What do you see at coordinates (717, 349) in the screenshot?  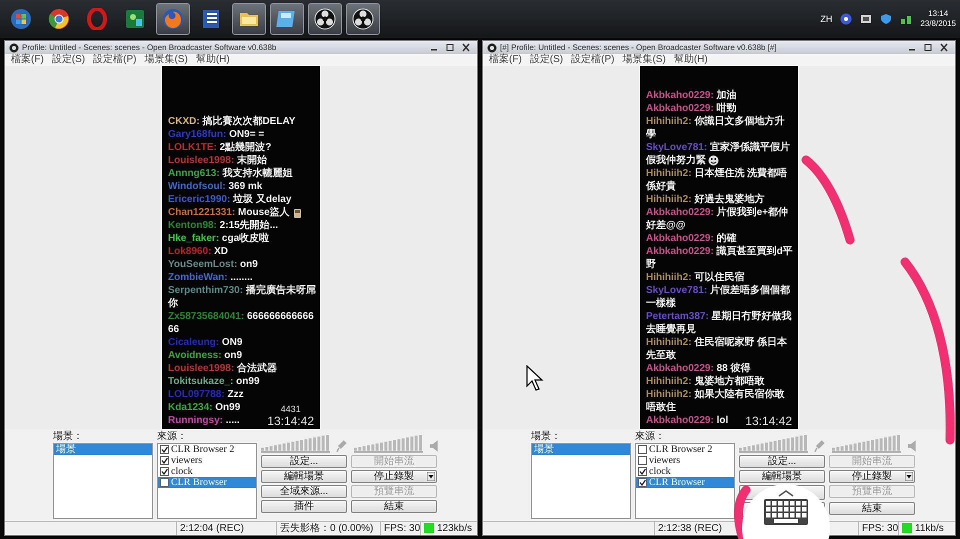 I see `chat-message: Hihihiih2: 住民宿呢家野 係日本先至敢` at bounding box center [717, 349].